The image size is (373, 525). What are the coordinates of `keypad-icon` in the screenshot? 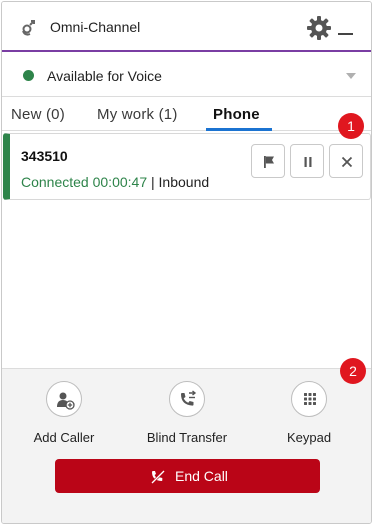 It's located at (310, 399).